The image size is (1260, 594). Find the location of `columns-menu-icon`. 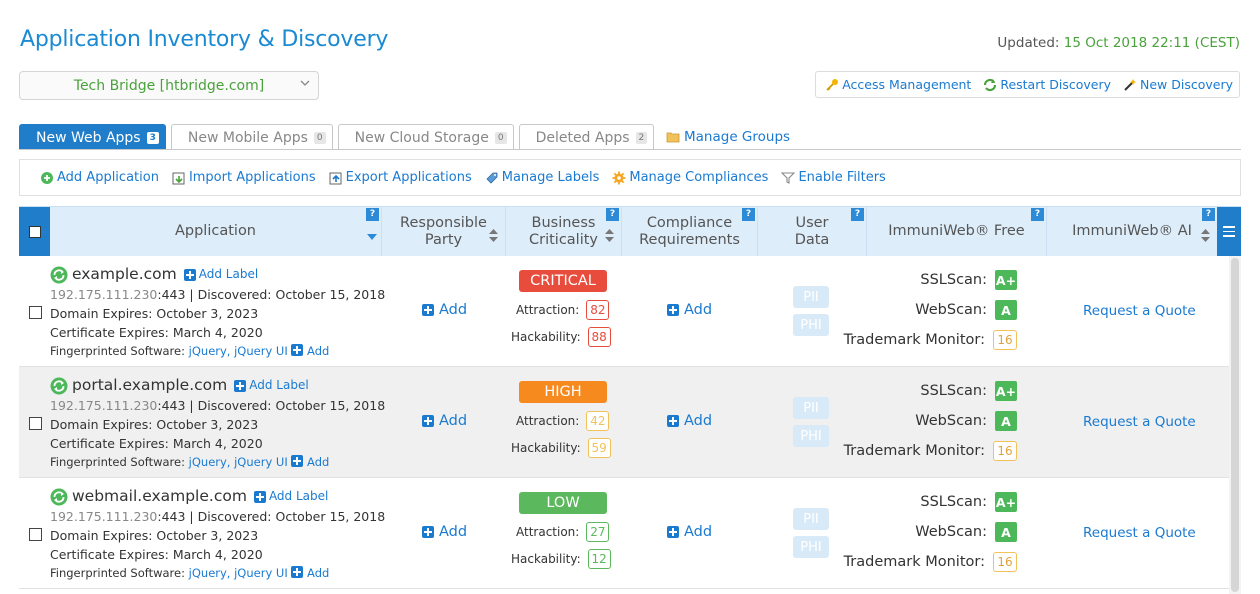

columns-menu-icon is located at coordinates (1229, 231).